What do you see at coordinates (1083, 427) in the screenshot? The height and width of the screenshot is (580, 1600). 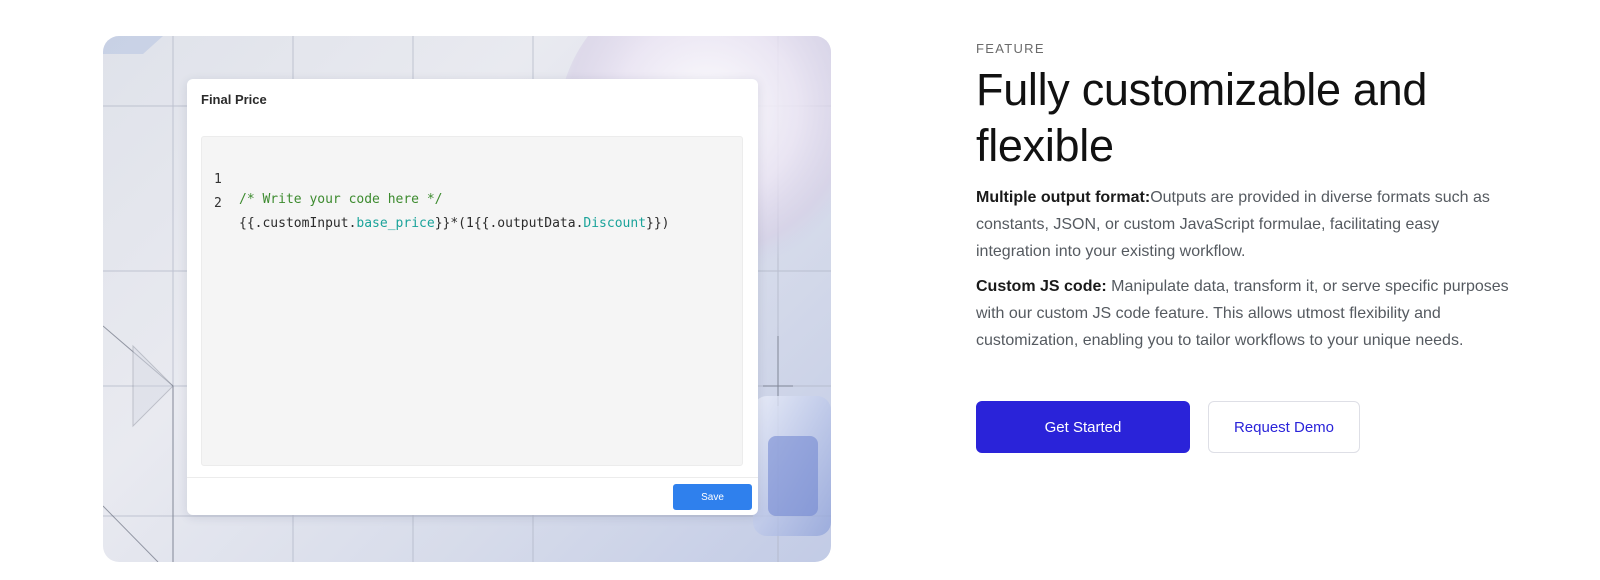 I see `get-started-button: Get Started` at bounding box center [1083, 427].